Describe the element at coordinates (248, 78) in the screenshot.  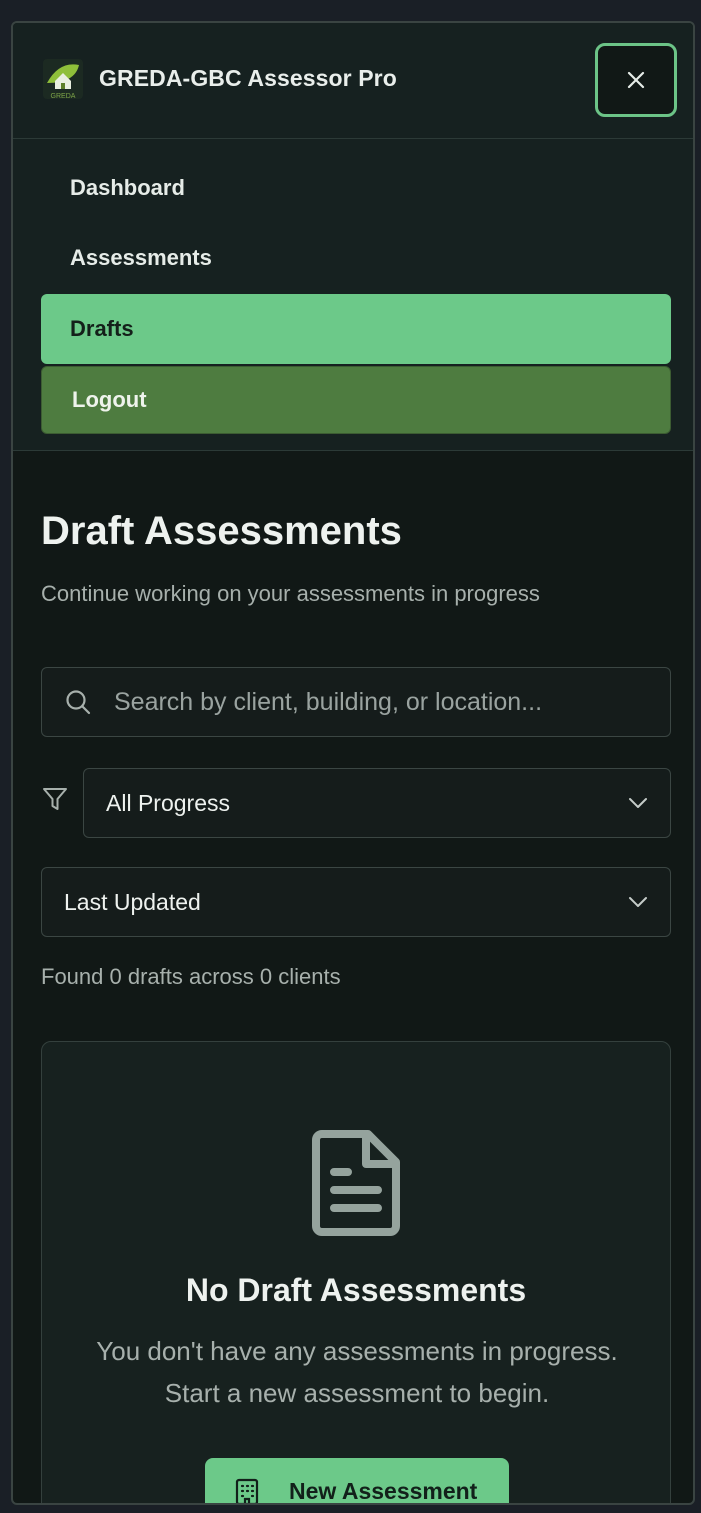
I see `app-title: GREDA-GBC Assessor Pro` at that location.